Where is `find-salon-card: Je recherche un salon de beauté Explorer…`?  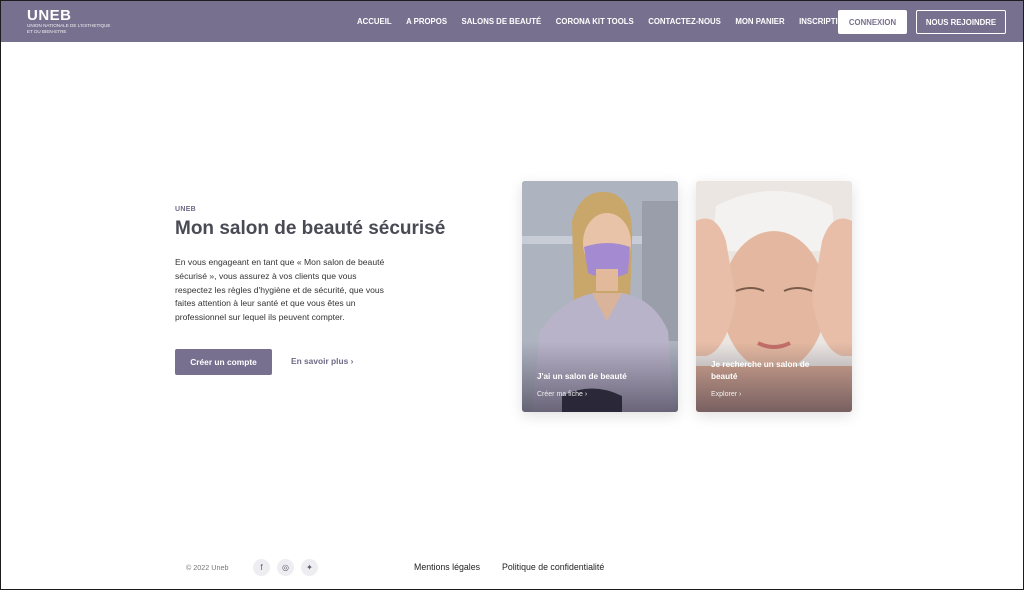 find-salon-card: Je recherche un salon de beauté Explorer… is located at coordinates (774, 296).